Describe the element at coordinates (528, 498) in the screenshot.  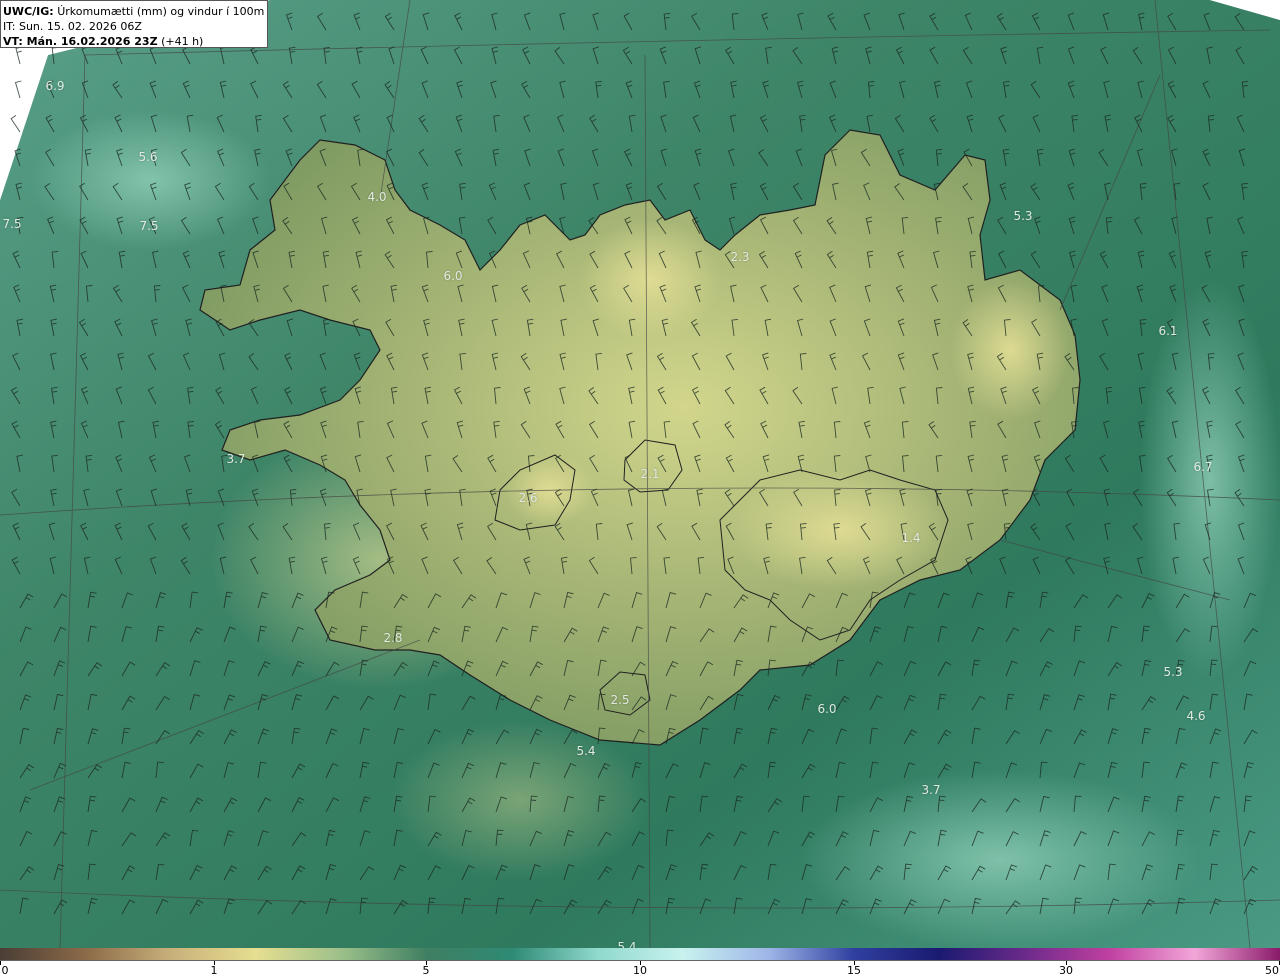
I see `precip-value-label: 2.6` at that location.